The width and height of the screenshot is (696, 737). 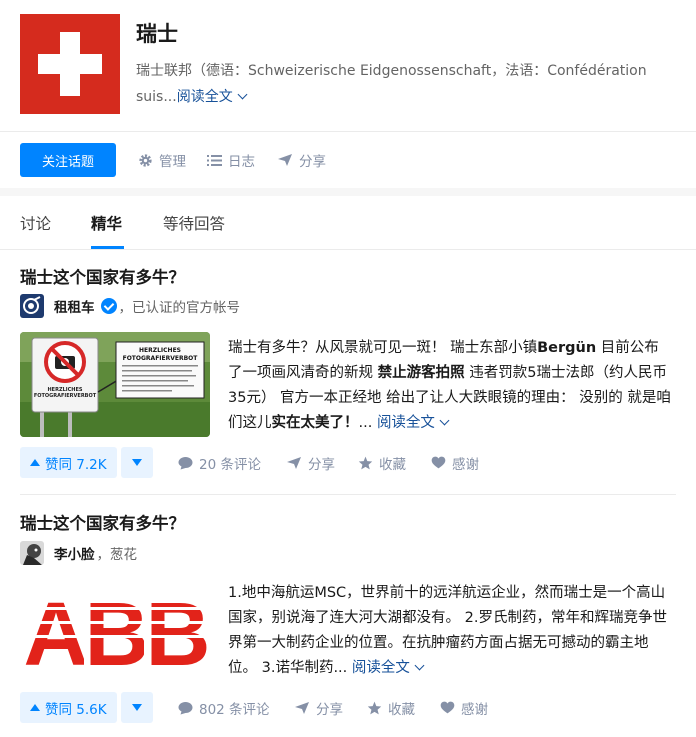 I want to click on author-info: 李小脸 ，葱花, so click(x=78, y=553).